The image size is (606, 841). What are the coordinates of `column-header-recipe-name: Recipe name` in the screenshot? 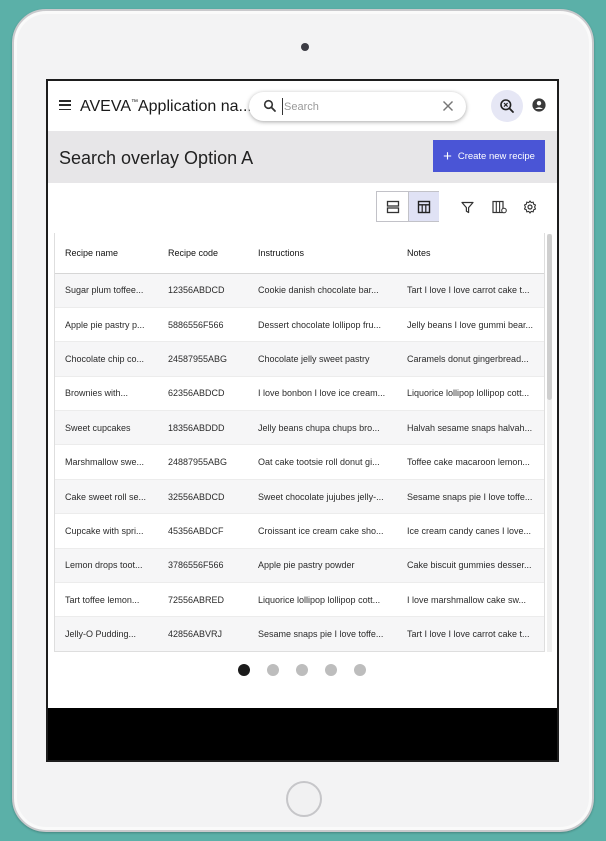 It's located at (106, 253).